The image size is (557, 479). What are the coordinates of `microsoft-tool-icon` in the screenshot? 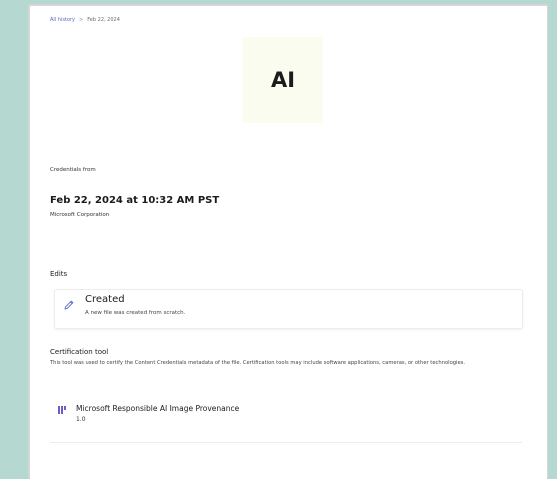 It's located at (62, 410).